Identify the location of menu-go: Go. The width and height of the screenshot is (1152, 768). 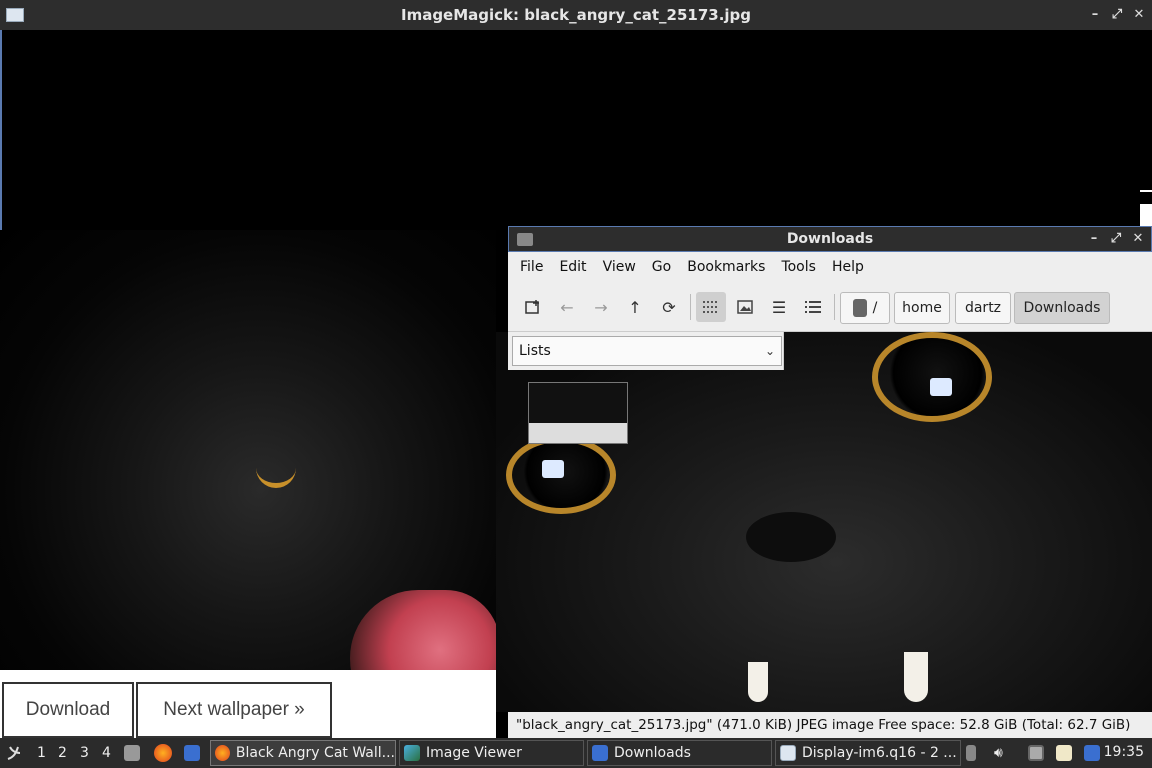
(661, 267).